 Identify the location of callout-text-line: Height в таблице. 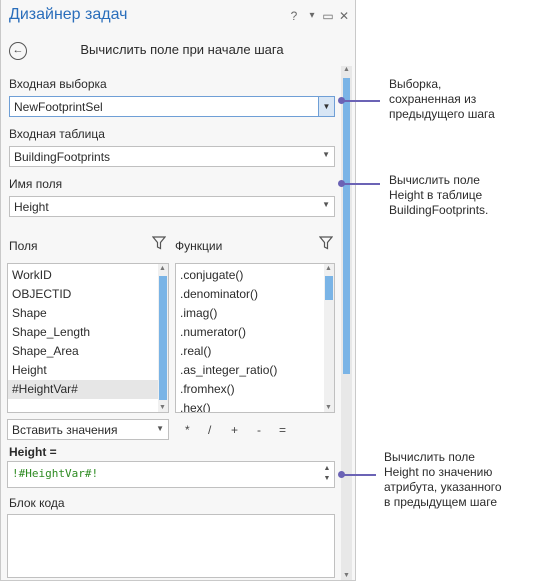
(436, 195).